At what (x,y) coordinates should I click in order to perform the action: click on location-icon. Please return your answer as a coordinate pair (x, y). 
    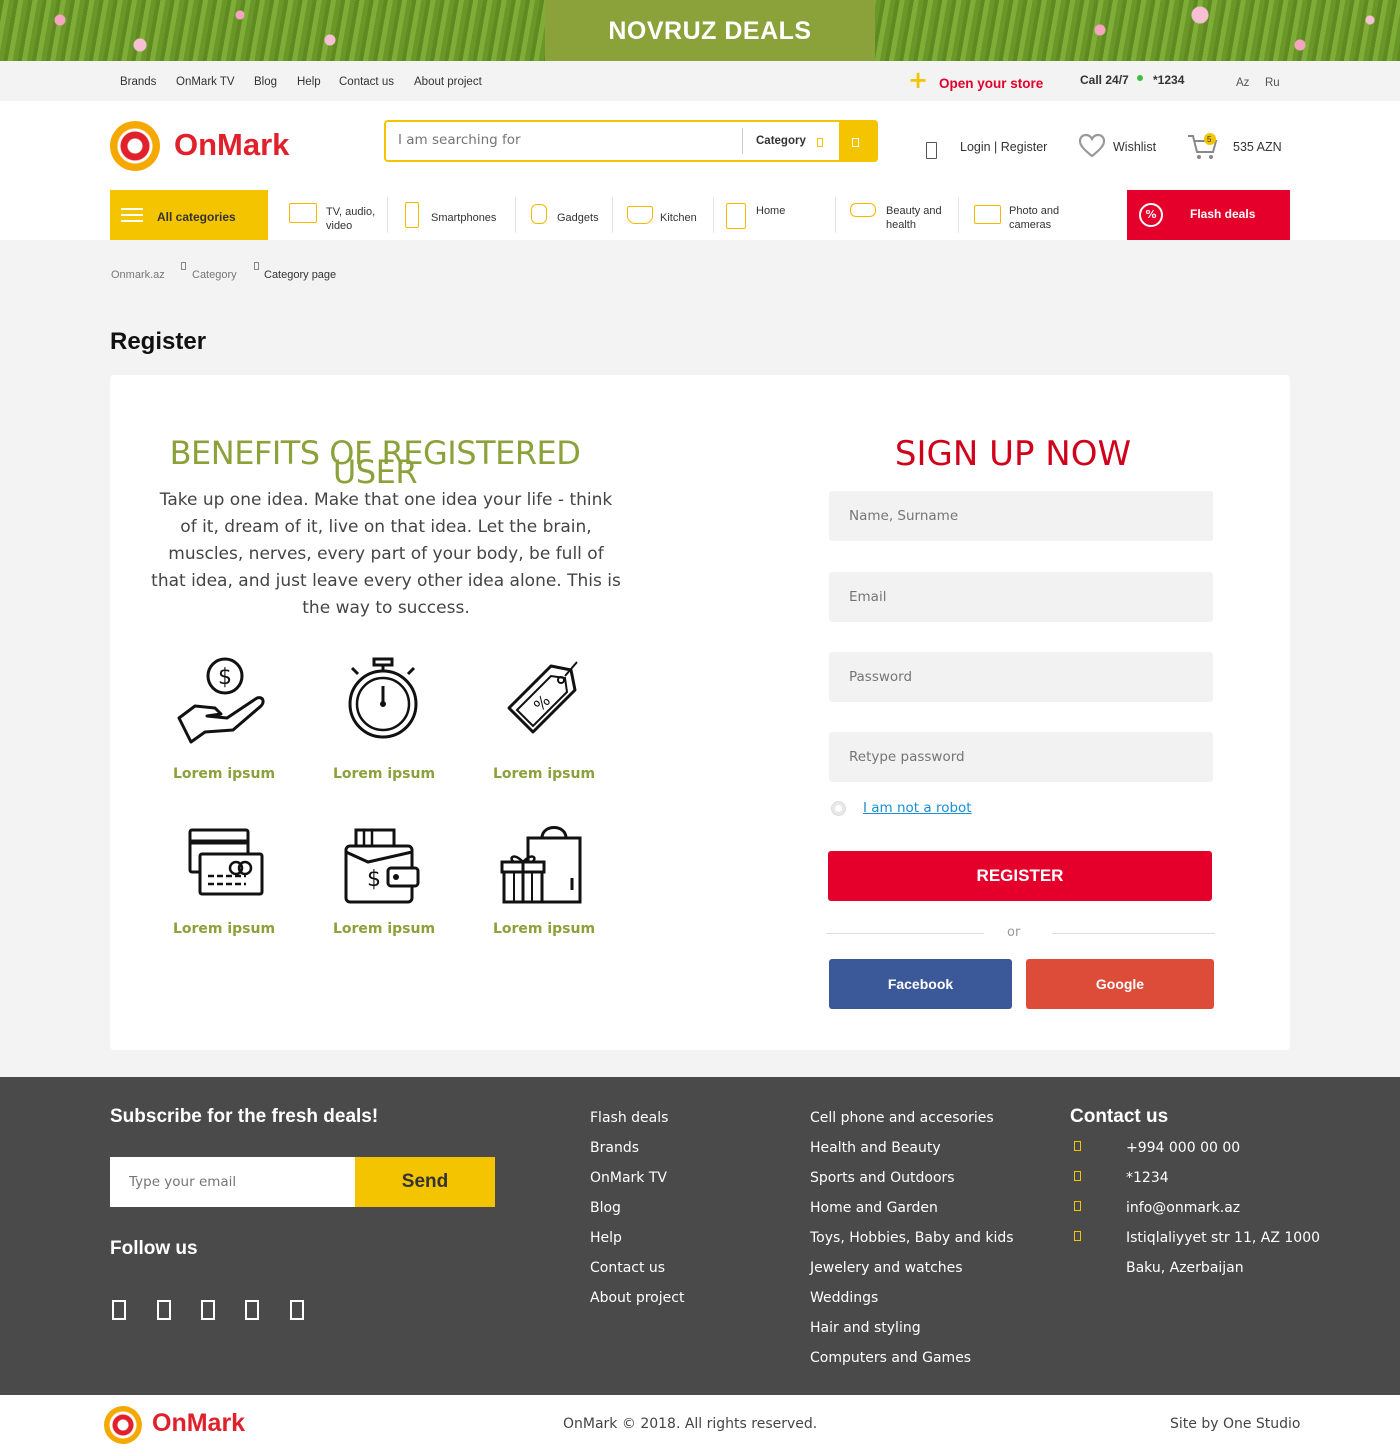
    Looking at the image, I should click on (1077, 1236).